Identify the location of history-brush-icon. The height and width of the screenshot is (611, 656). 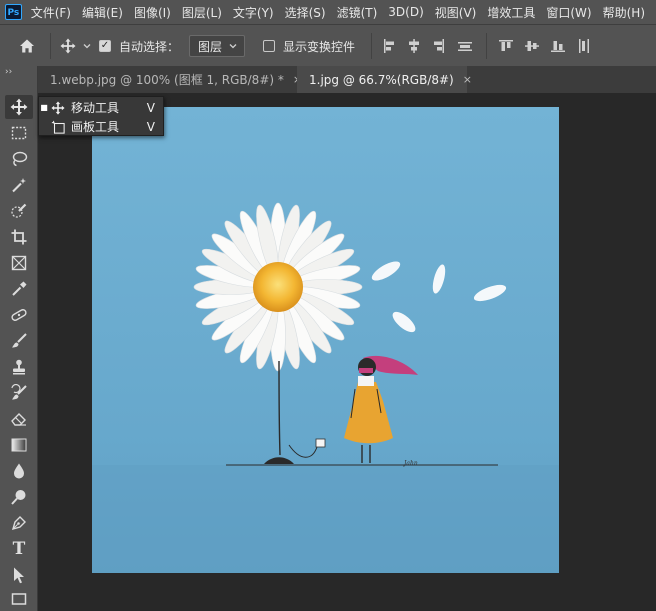
(19, 392).